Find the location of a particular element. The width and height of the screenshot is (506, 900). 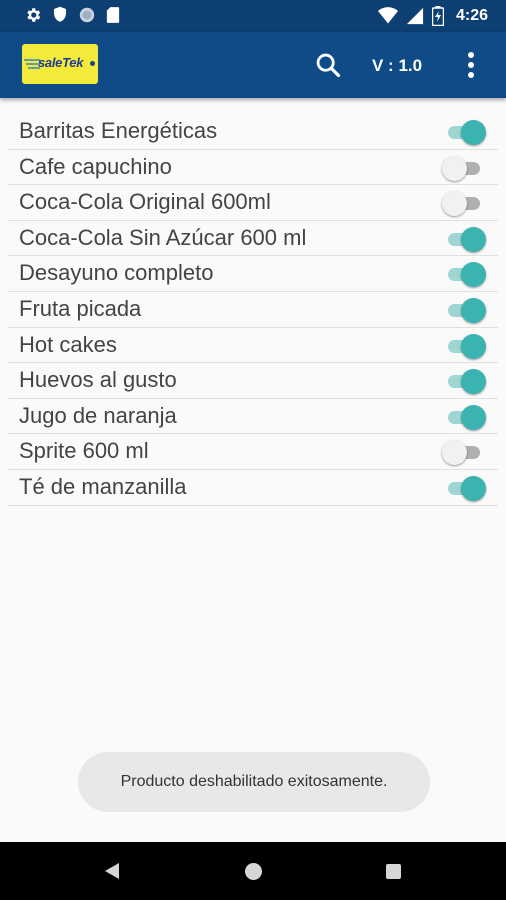

status-left-icons is located at coordinates (72, 15).